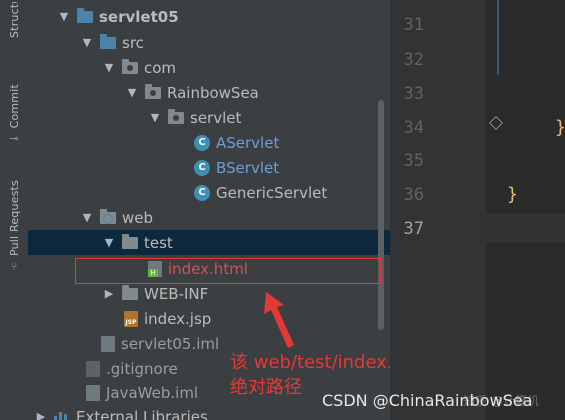  I want to click on gitignore-file-icon, so click(93, 368).